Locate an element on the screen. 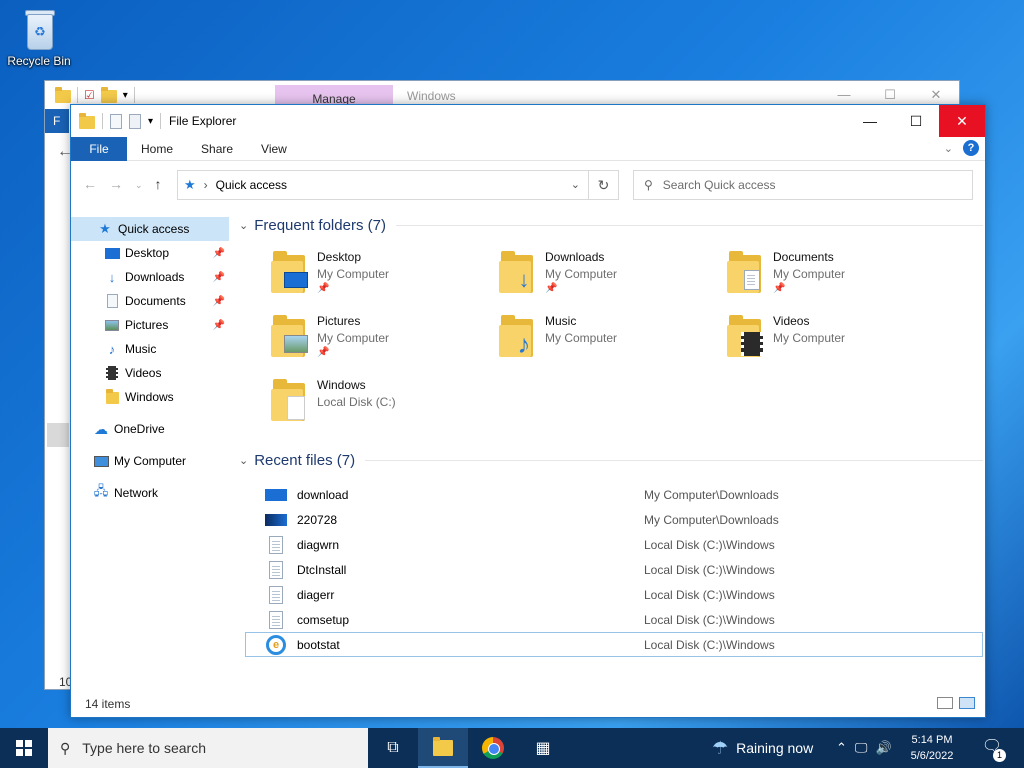 The width and height of the screenshot is (1024, 768). recycle-bin: ♻ Recycle Bin is located at coordinates (39, 38).